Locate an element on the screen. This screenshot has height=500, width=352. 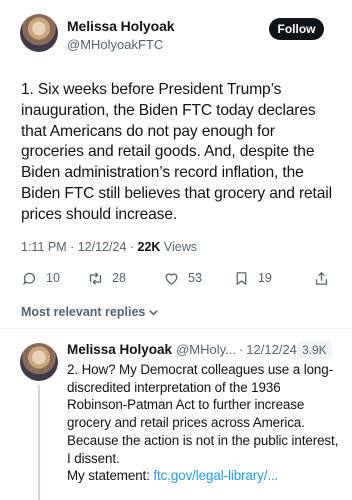
action-bar: 10 28 53 19 is located at coordinates (177, 278).